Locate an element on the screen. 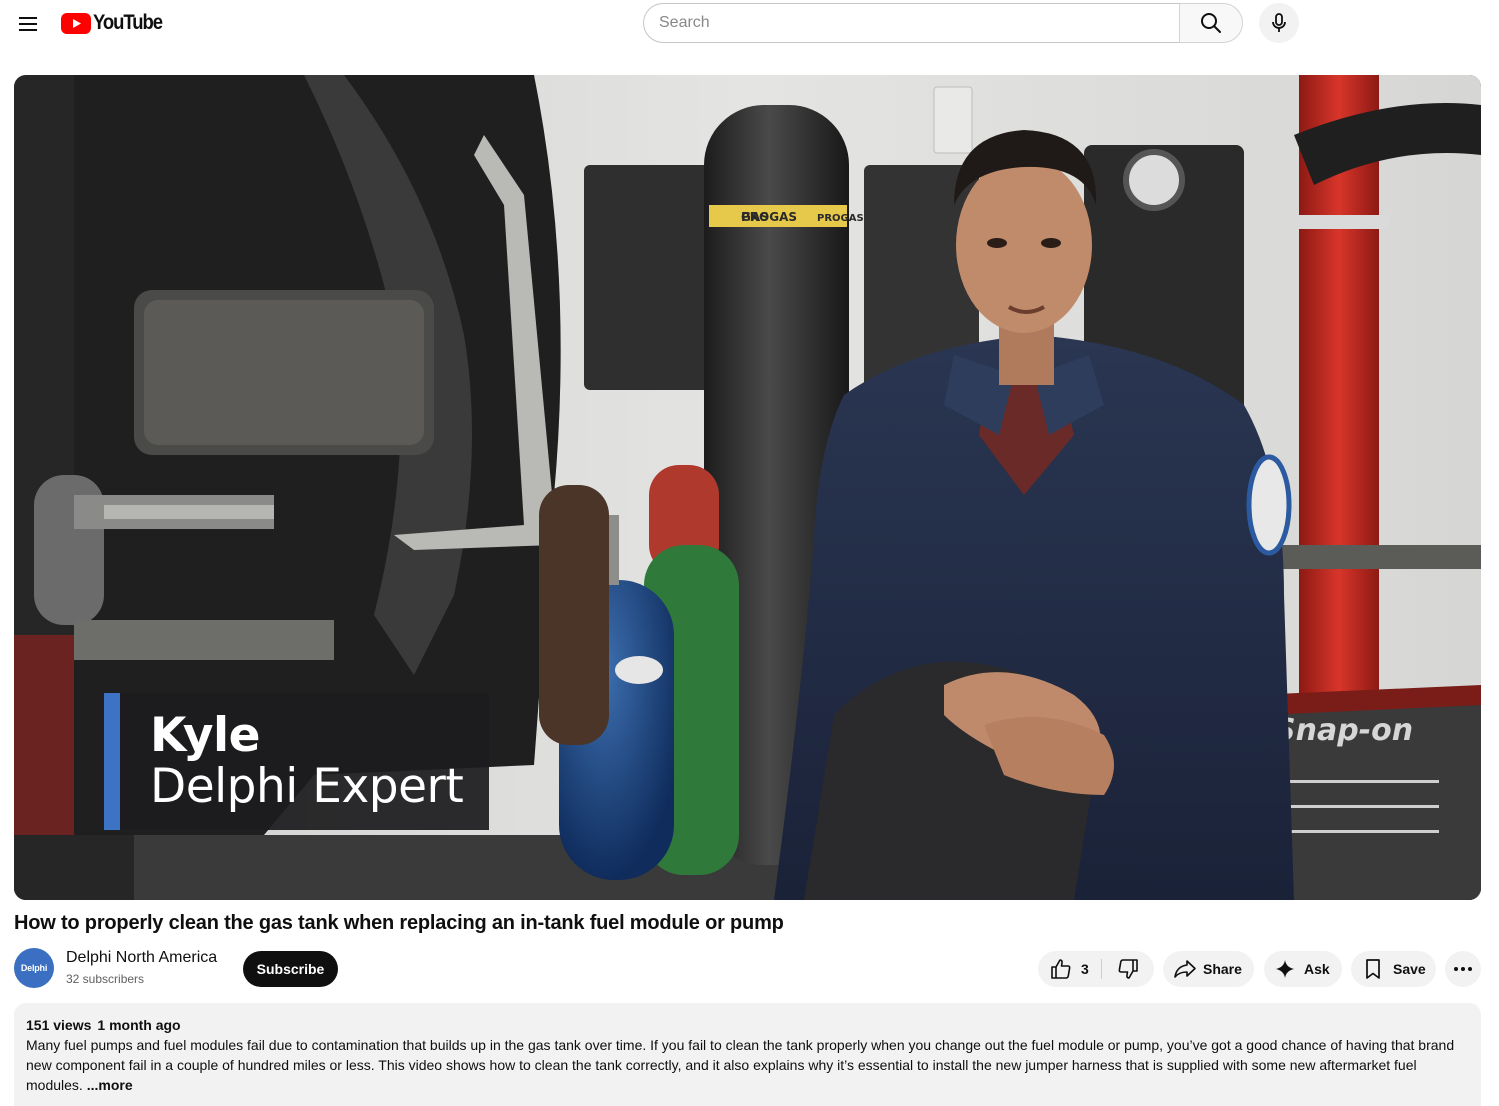  lower-third-accent-bar is located at coordinates (112, 761).